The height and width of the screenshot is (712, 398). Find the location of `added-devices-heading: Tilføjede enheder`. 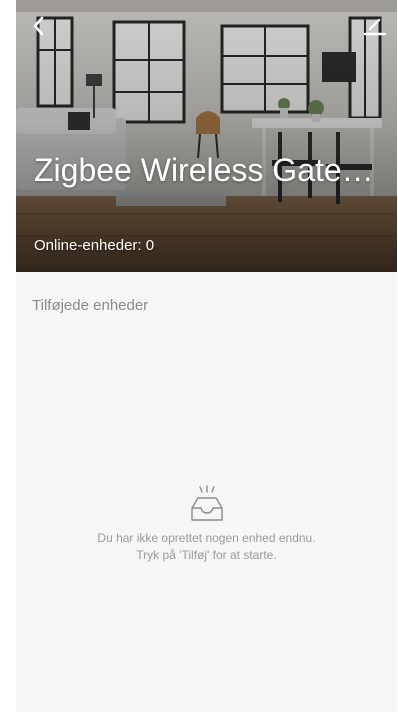

added-devices-heading: Tilføjede enheder is located at coordinates (90, 305).